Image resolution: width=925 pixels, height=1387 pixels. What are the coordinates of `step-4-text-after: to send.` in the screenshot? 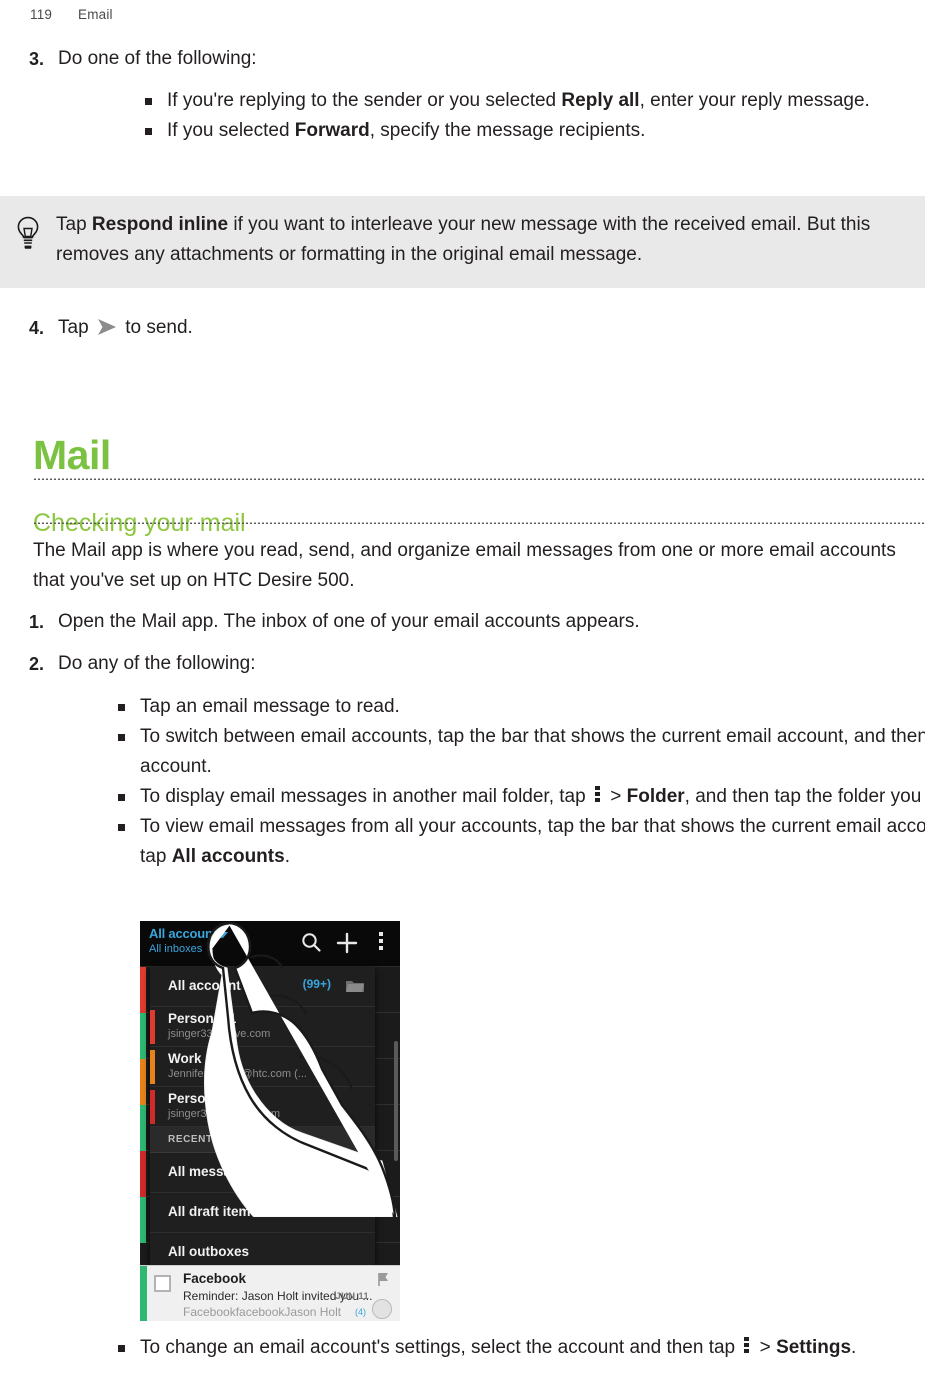 It's located at (159, 327).